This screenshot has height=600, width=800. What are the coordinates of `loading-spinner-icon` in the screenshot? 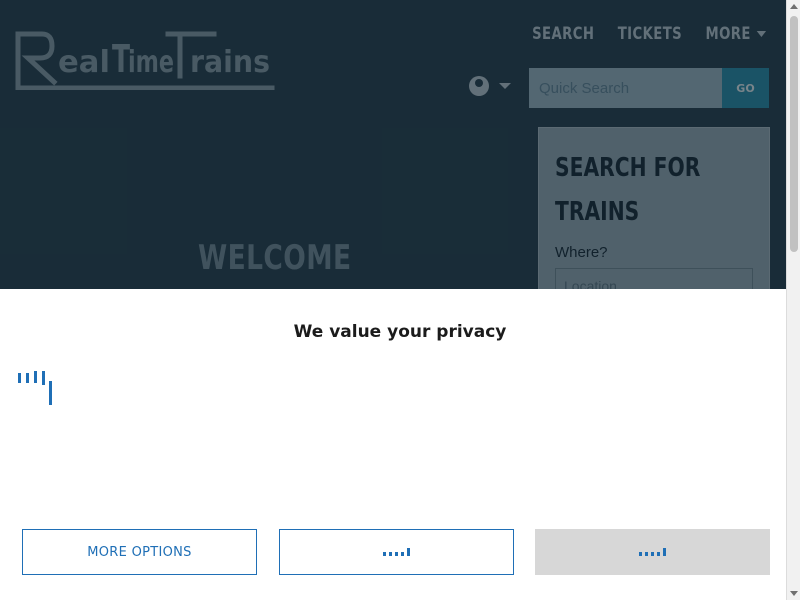 It's located at (36, 391).